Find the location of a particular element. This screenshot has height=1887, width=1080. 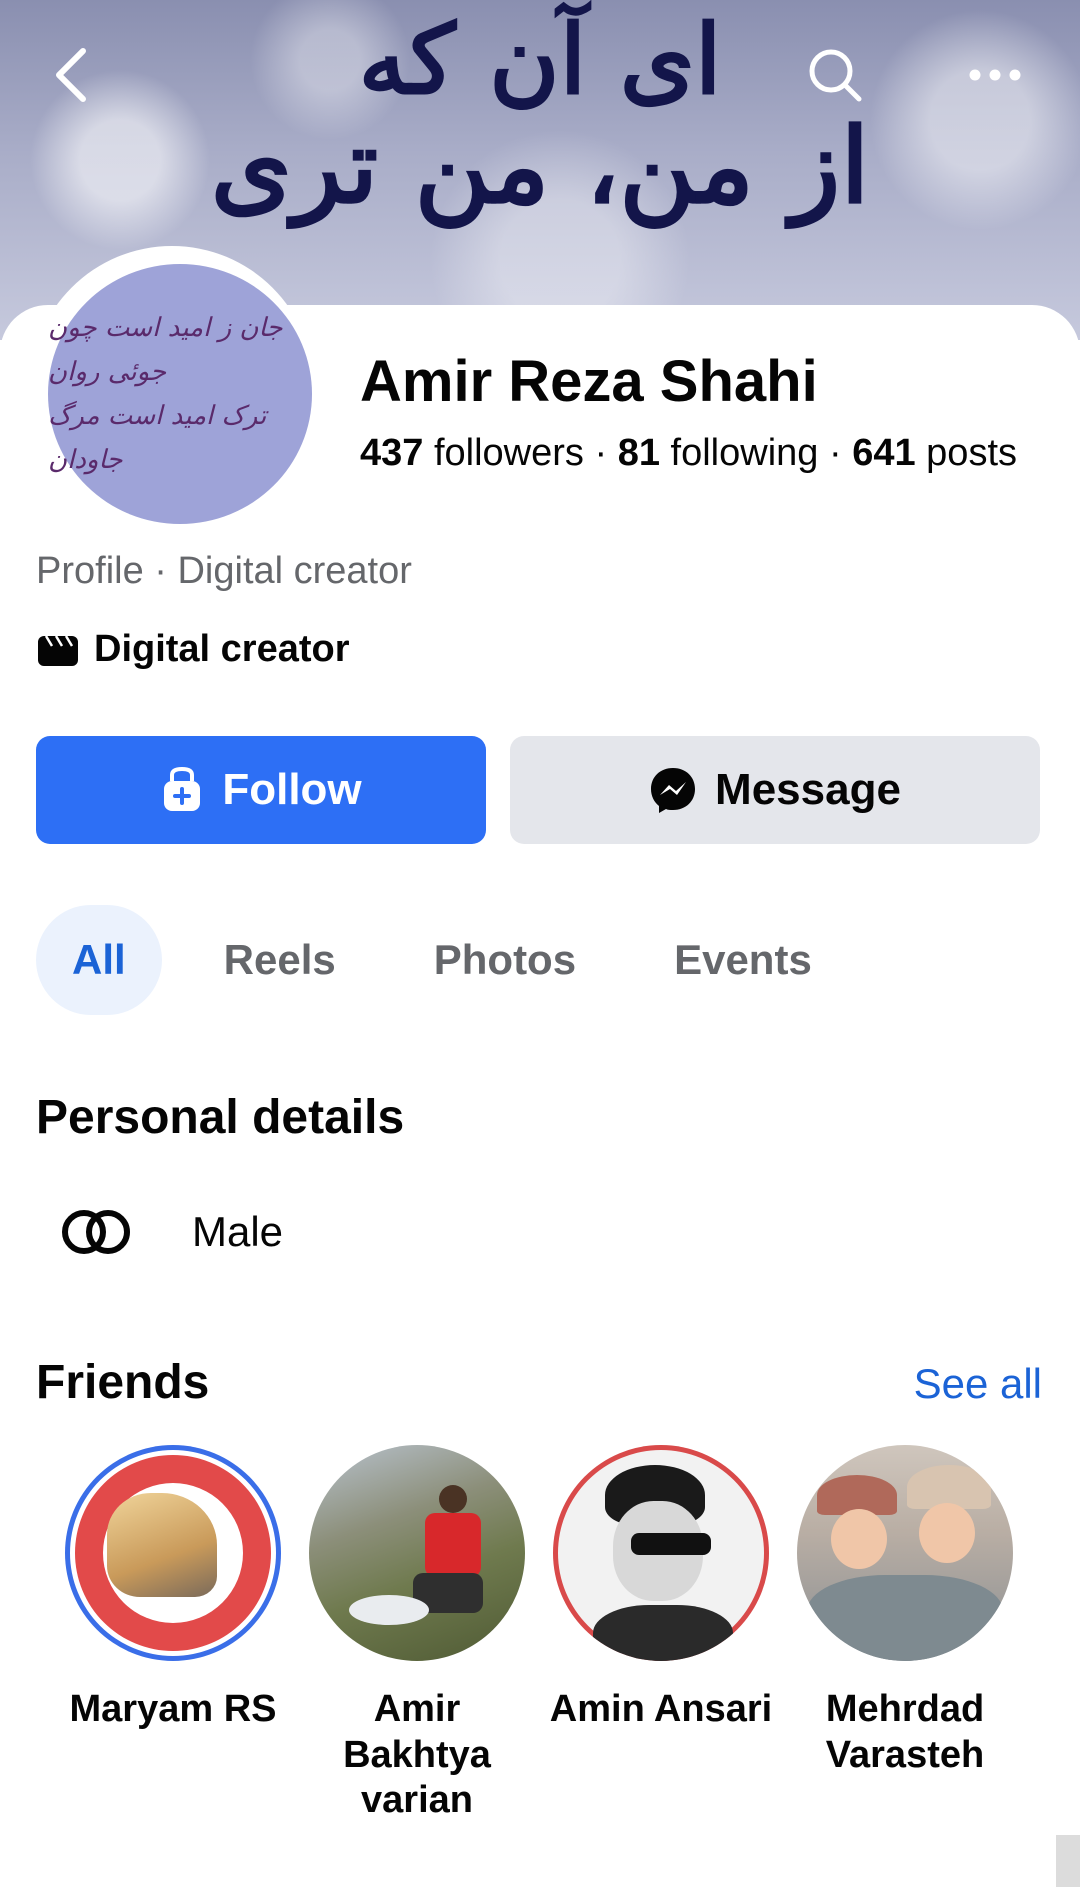

profile-subtitle: Profile · Digital creator is located at coordinates (224, 571).